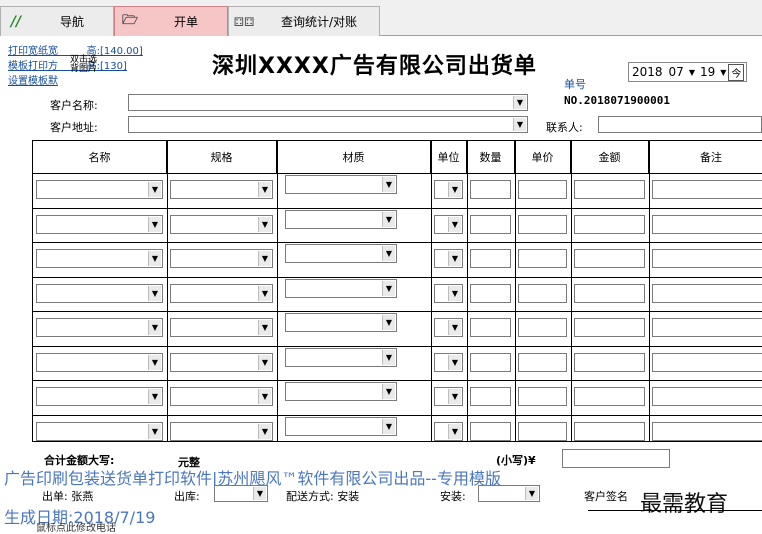 The width and height of the screenshot is (762, 534). I want to click on customer-address-combo: ▼, so click(328, 124).